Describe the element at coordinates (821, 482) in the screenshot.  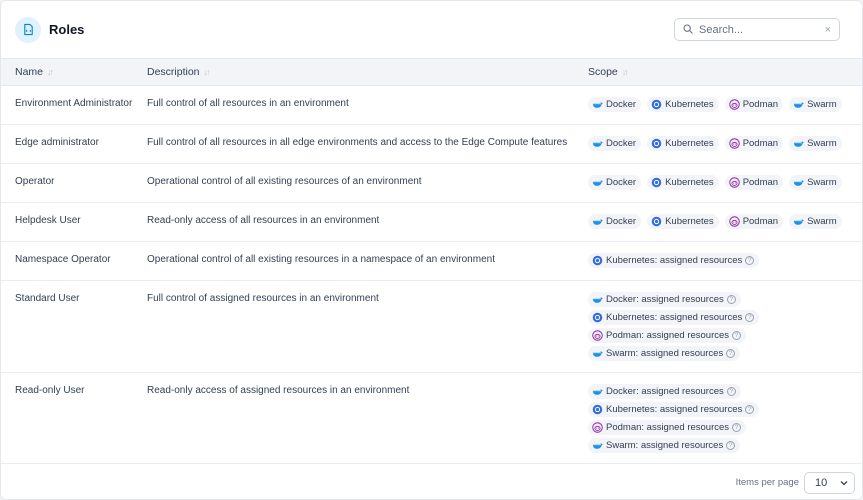
I see `items-per-page-value: 10` at that location.